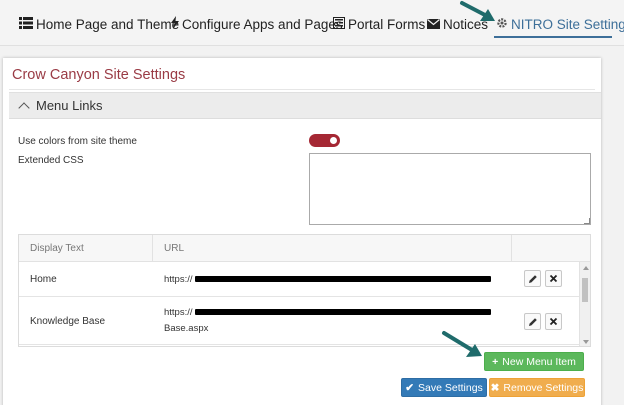 The image size is (624, 405). I want to click on table-row: Knowledge Base https:// Base.aspx, so click(299, 321).